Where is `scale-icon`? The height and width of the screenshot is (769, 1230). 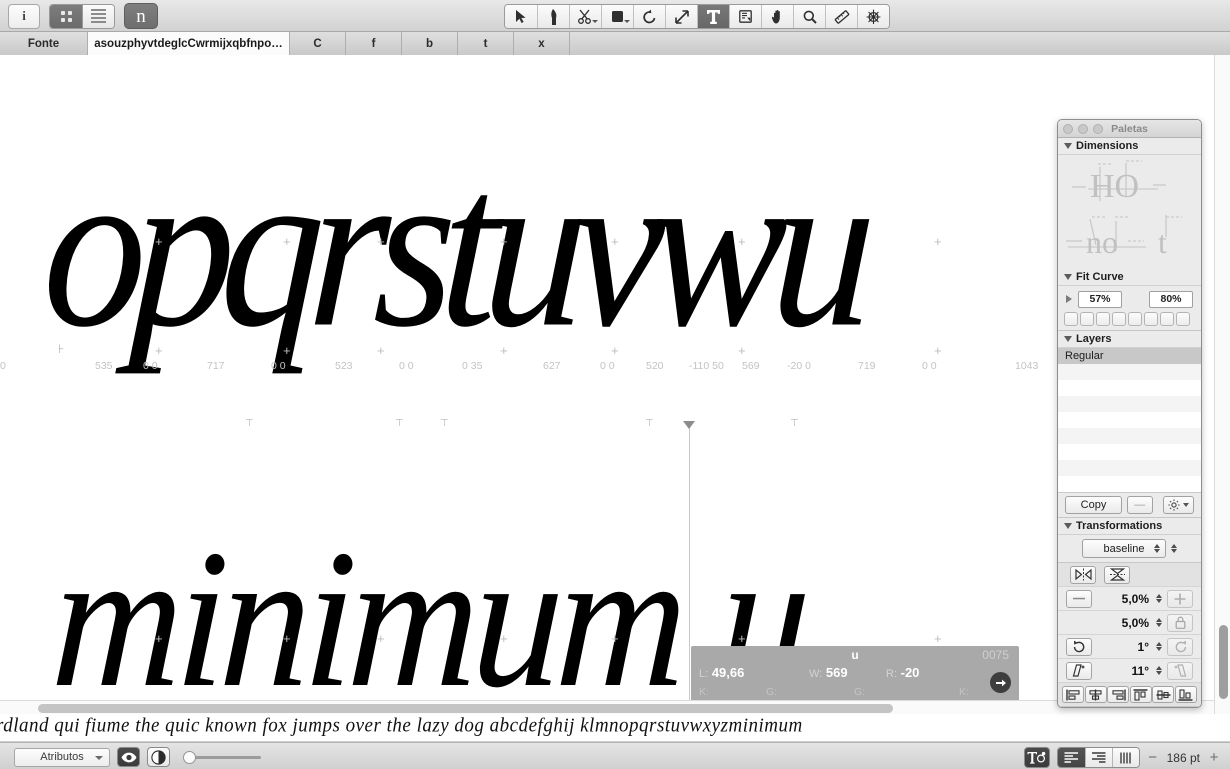
scale-icon is located at coordinates (681, 16).